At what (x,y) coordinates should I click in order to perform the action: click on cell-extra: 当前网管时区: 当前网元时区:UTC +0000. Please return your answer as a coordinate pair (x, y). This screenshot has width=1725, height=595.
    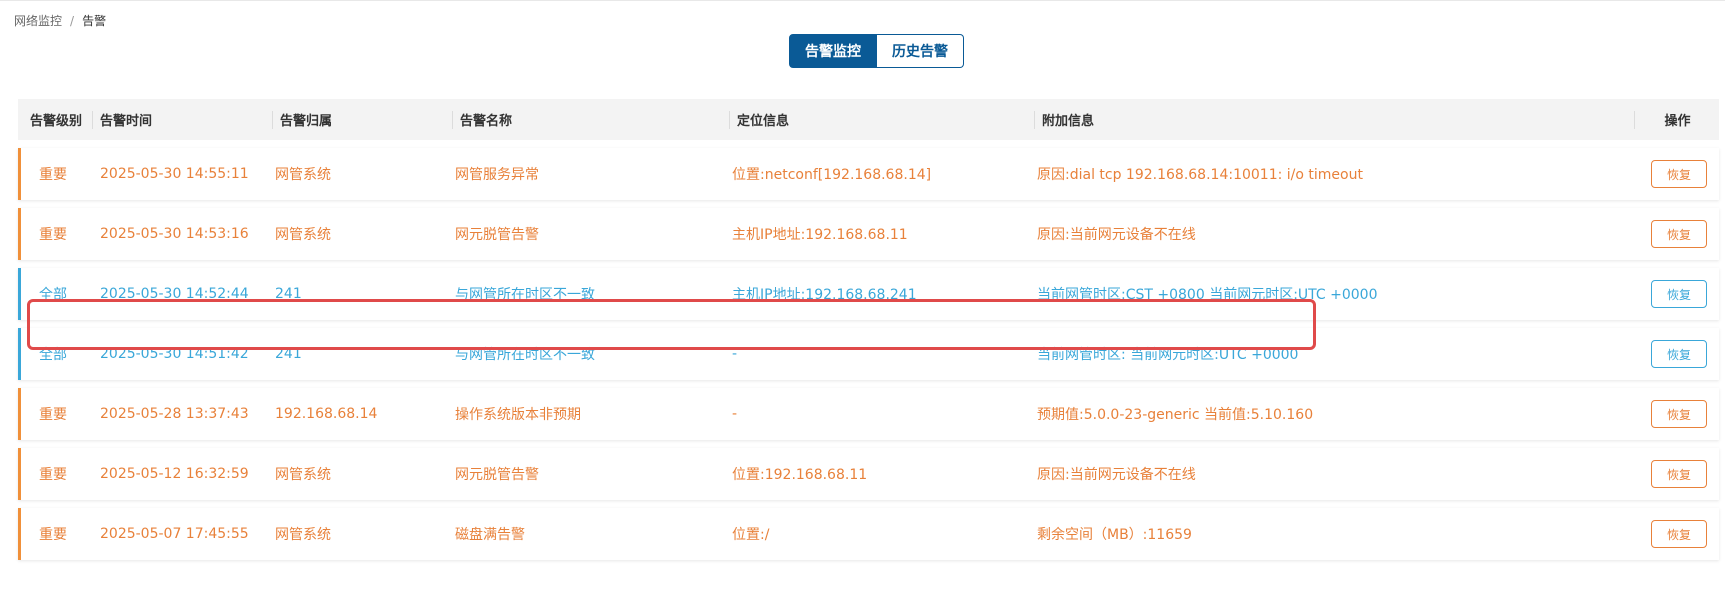
    Looking at the image, I should click on (1168, 355).